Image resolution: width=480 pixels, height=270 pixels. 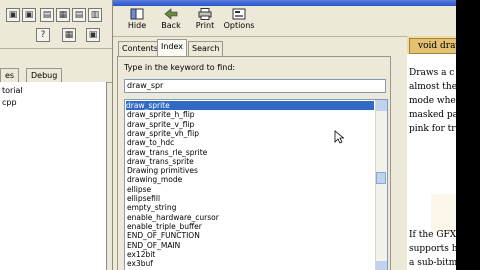 I want to click on index-scrollbar, so click(x=381, y=185).